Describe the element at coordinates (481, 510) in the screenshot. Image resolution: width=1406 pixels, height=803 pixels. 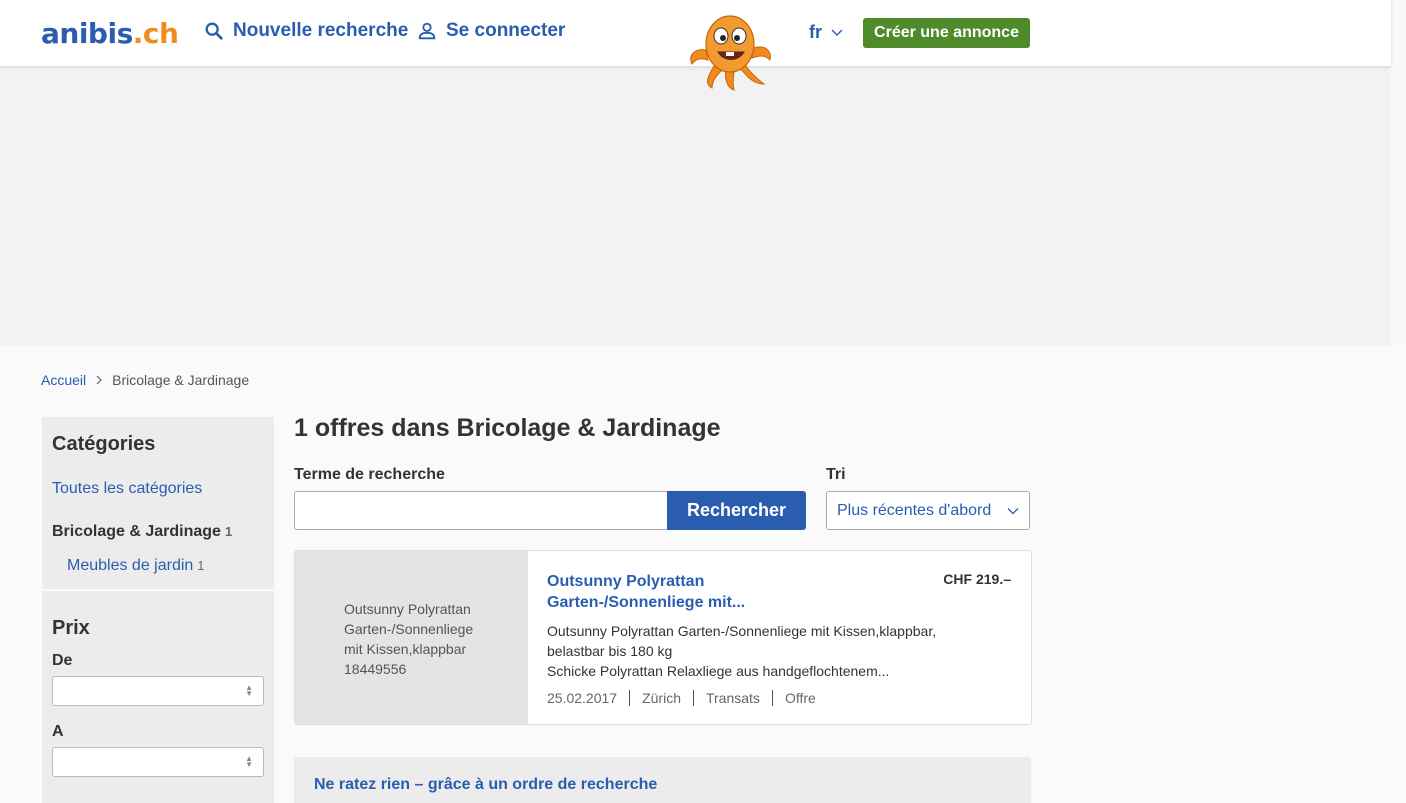
I see `search-input` at that location.